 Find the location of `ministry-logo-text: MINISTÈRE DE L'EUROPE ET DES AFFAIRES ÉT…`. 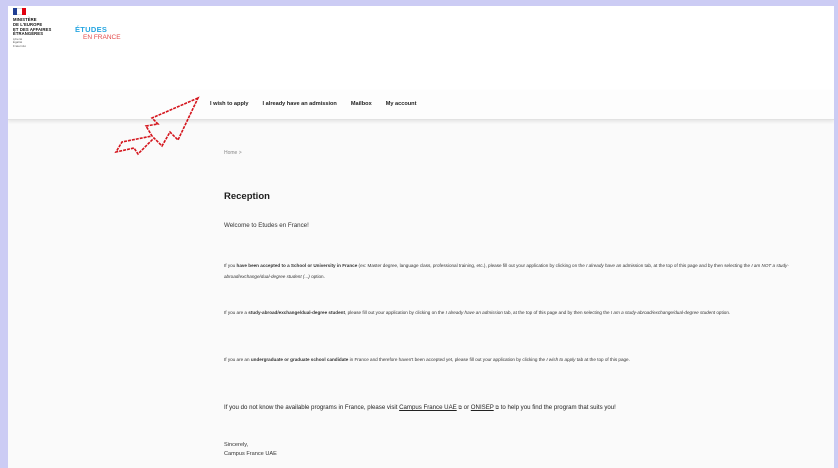

ministry-logo-text: MINISTÈRE DE L'EUROPE ET DES AFFAIRES ÉT… is located at coordinates (32, 32).